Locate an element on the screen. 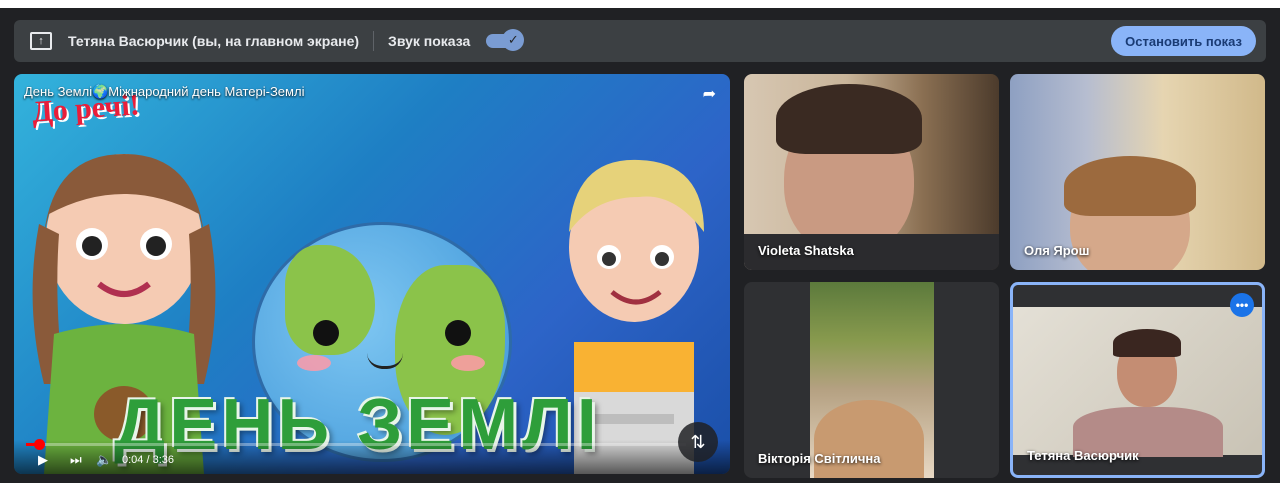 Image resolution: width=1280 pixels, height=483 pixels. presenter-label: Тетяна Васюрчик (вы, на главном экране) is located at coordinates (214, 41).